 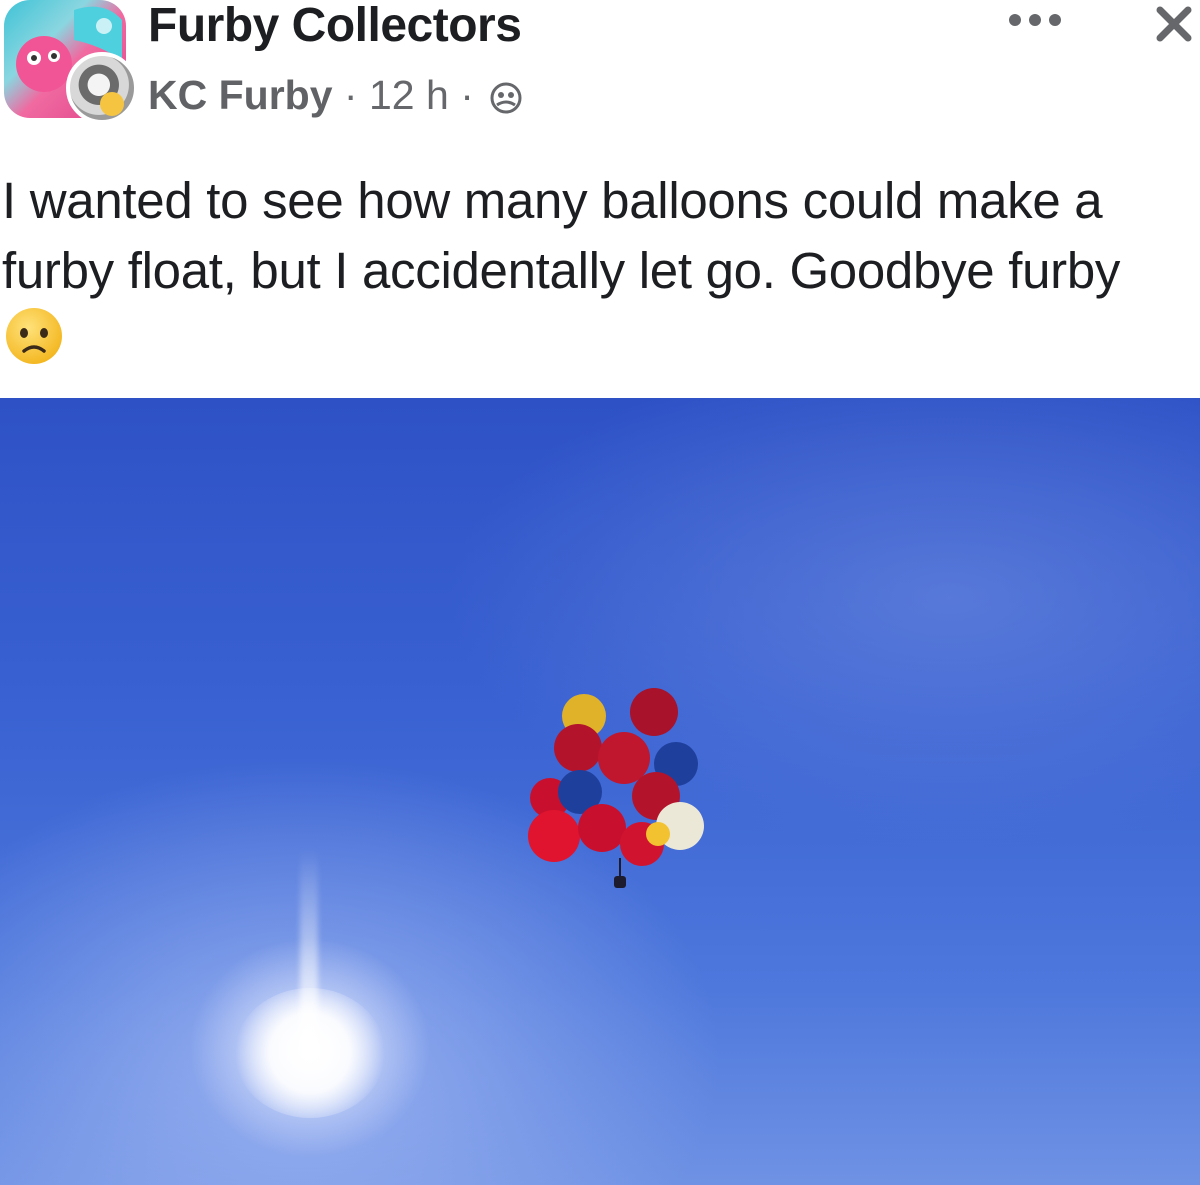 I want to click on author-avatar, so click(x=102, y=88).